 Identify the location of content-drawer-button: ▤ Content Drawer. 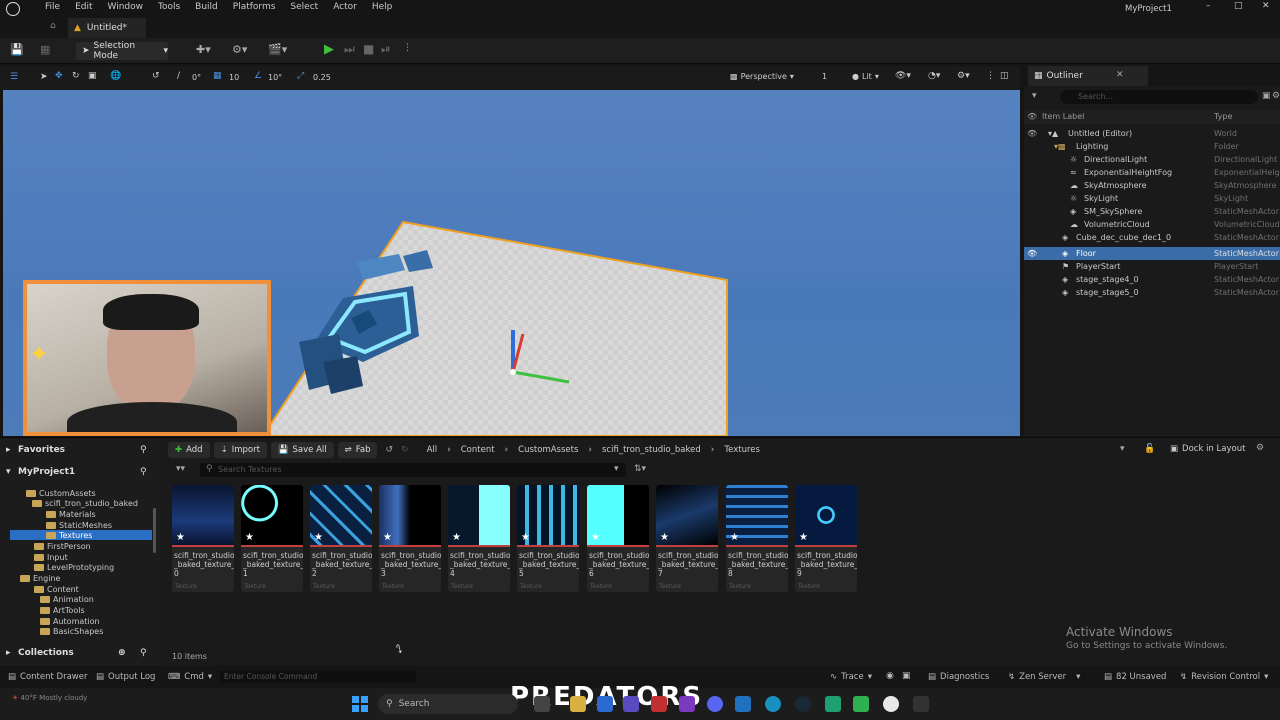
(47, 677).